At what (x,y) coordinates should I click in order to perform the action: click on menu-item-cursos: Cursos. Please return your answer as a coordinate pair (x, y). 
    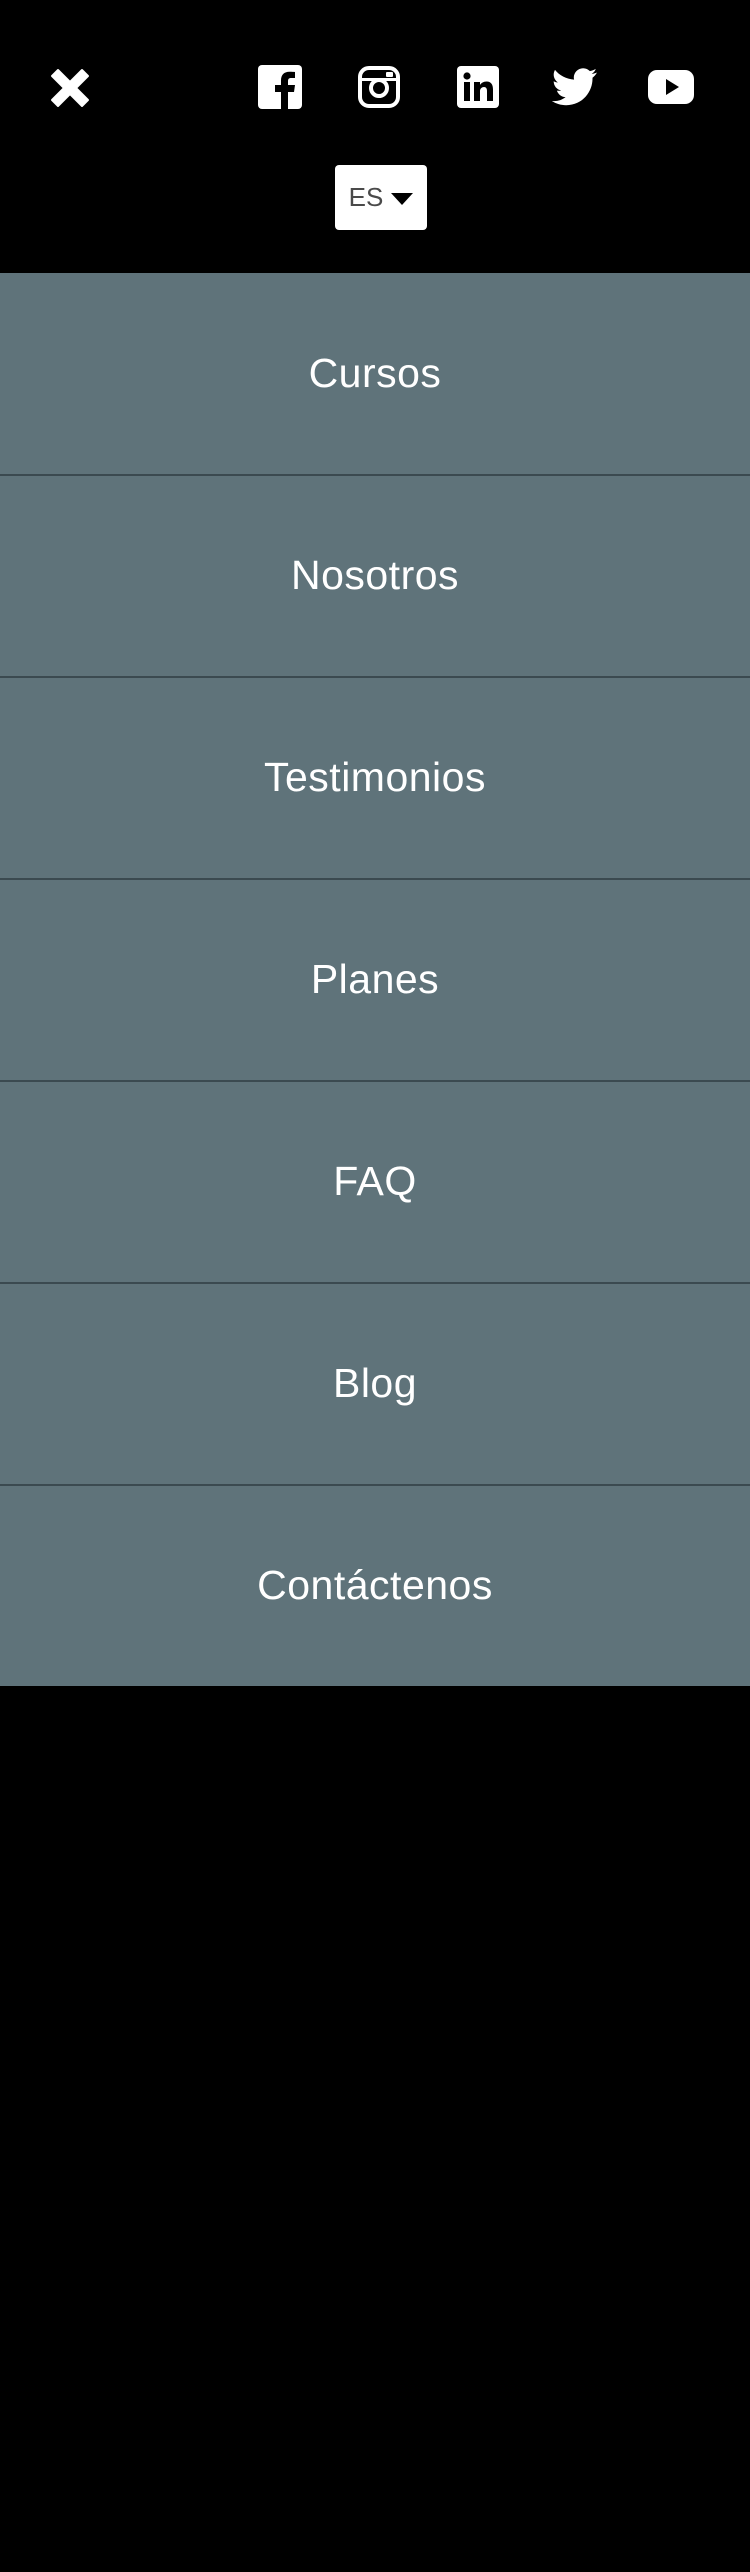
    Looking at the image, I should click on (375, 373).